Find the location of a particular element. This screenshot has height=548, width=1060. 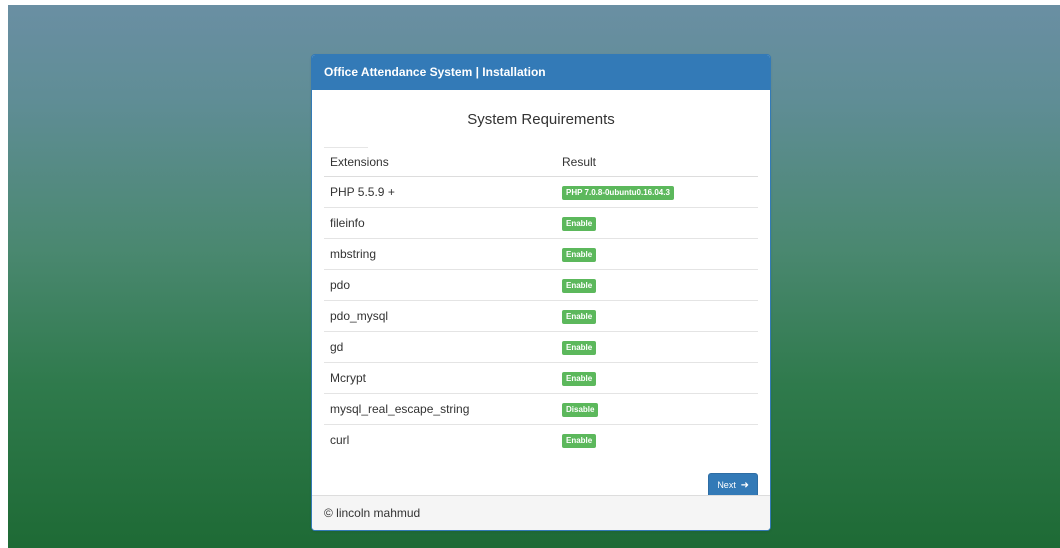

extension-name: Mcrypt is located at coordinates (440, 378).